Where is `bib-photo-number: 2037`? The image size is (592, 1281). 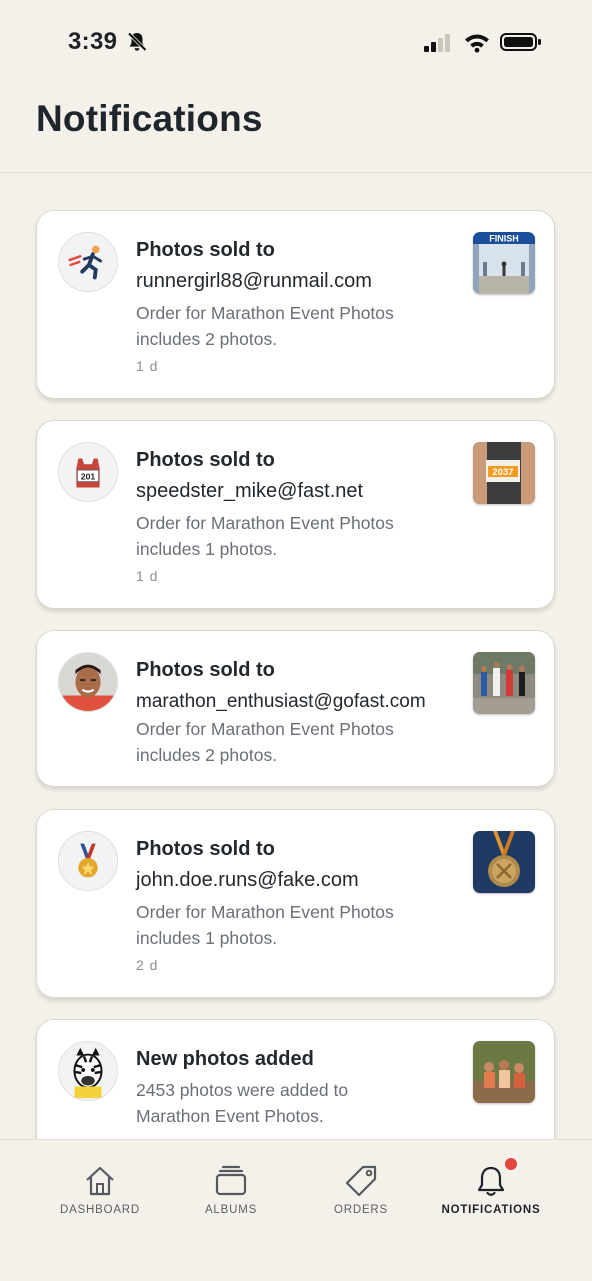 bib-photo-number: 2037 is located at coordinates (502, 472).